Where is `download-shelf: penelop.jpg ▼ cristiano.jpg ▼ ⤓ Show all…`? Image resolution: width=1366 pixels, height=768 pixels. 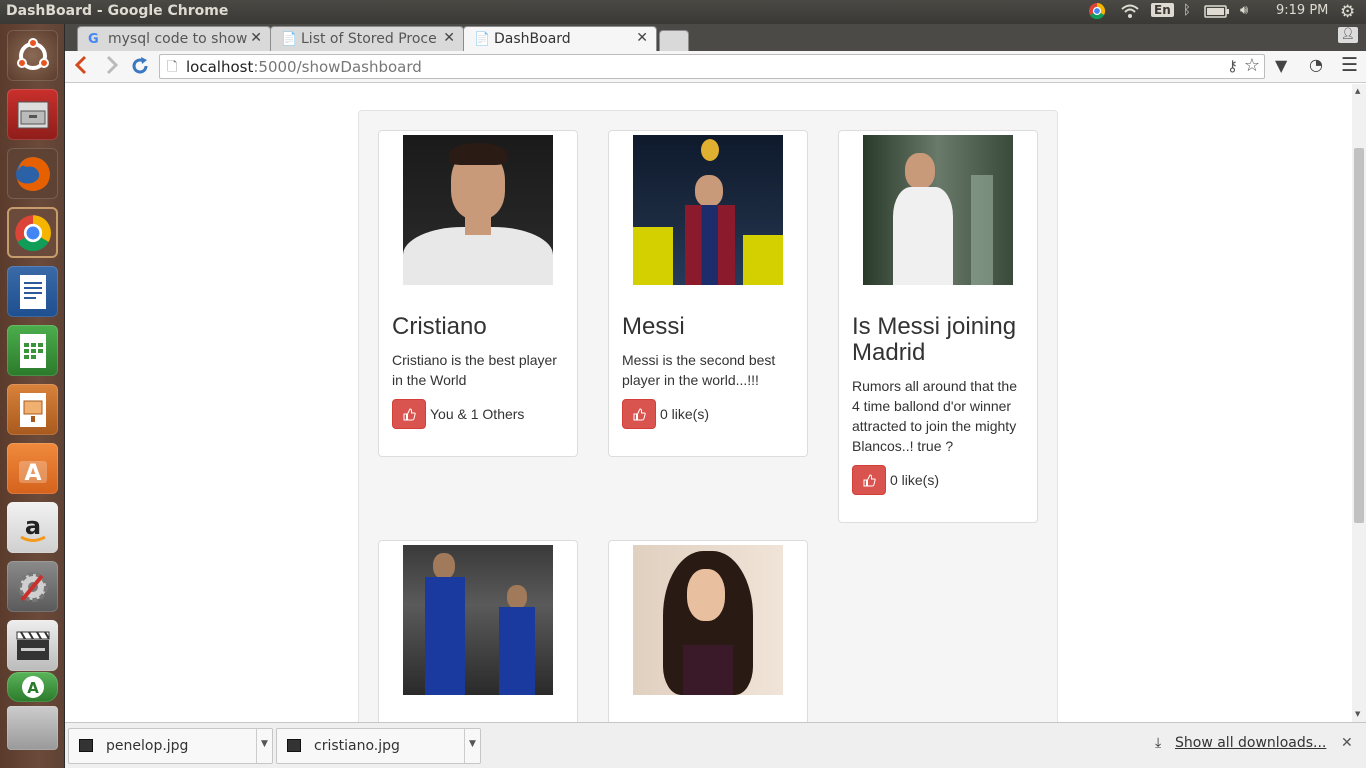
download-shelf: penelop.jpg ▼ cristiano.jpg ▼ ⤓ Show all… is located at coordinates (715, 745).